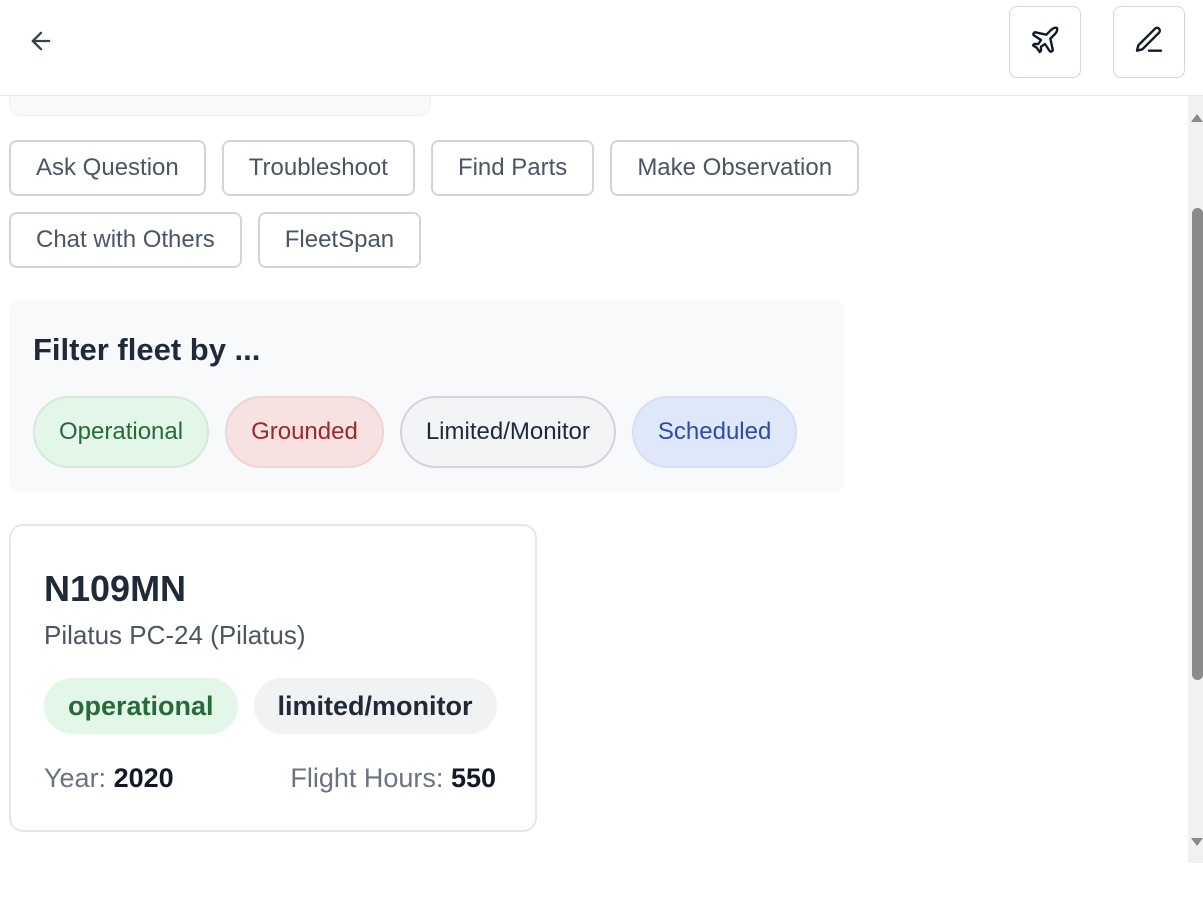 This screenshot has width=1203, height=903. What do you see at coordinates (507, 432) in the screenshot?
I see `filter-chip-limited-monitor: Limited/Monitor` at bounding box center [507, 432].